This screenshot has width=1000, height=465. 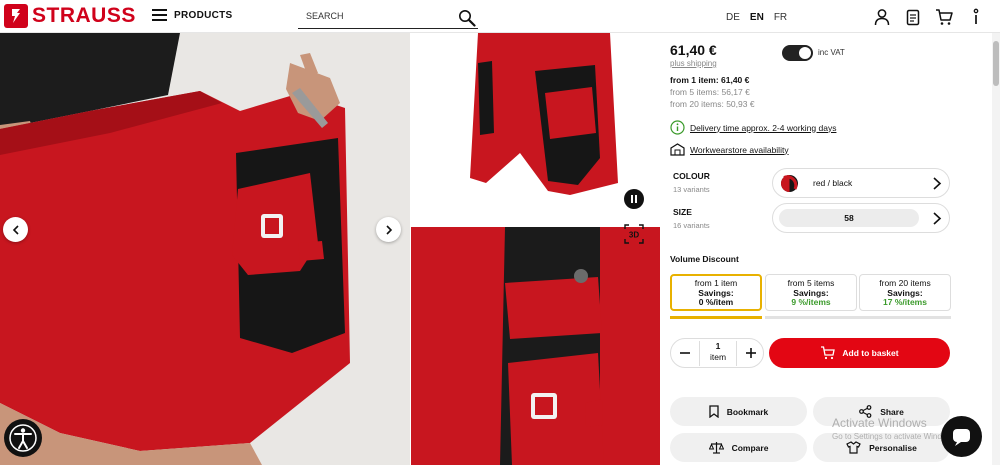 I want to click on size-variants: 16 variants, so click(x=691, y=225).